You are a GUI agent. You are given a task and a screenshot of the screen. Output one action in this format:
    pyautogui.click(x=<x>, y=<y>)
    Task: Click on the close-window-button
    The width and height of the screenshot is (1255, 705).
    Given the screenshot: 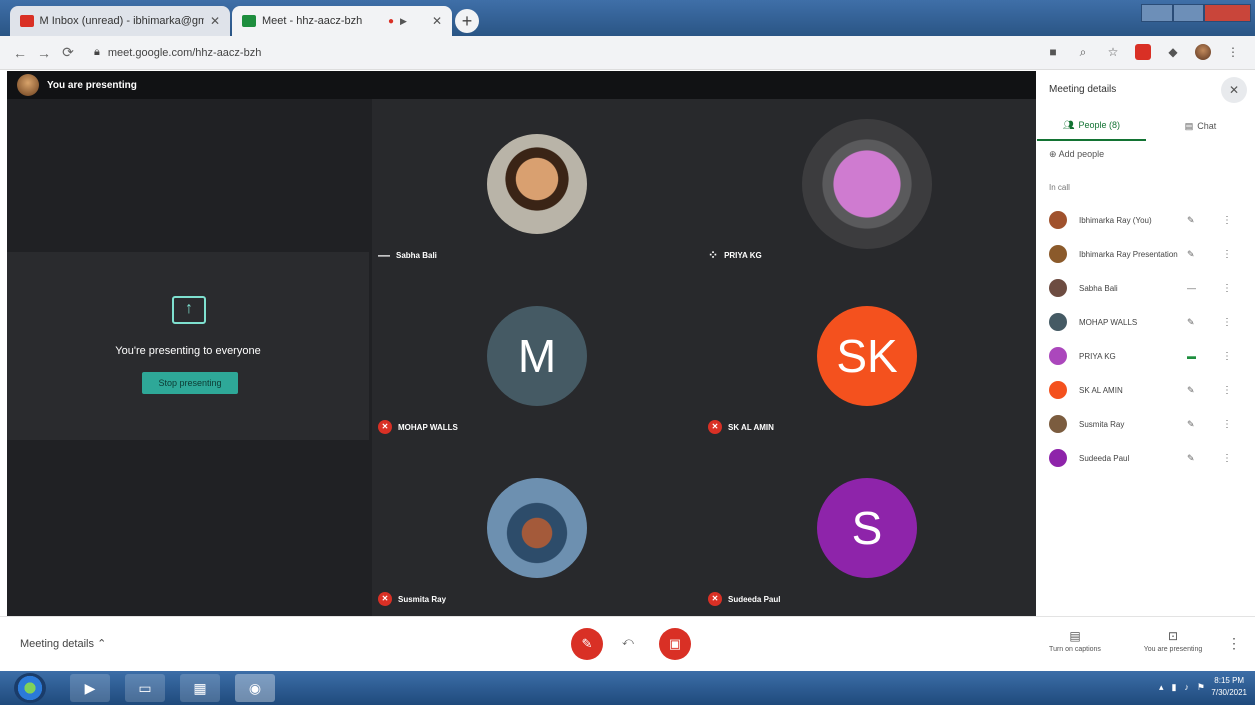 What is the action you would take?
    pyautogui.click(x=1228, y=13)
    